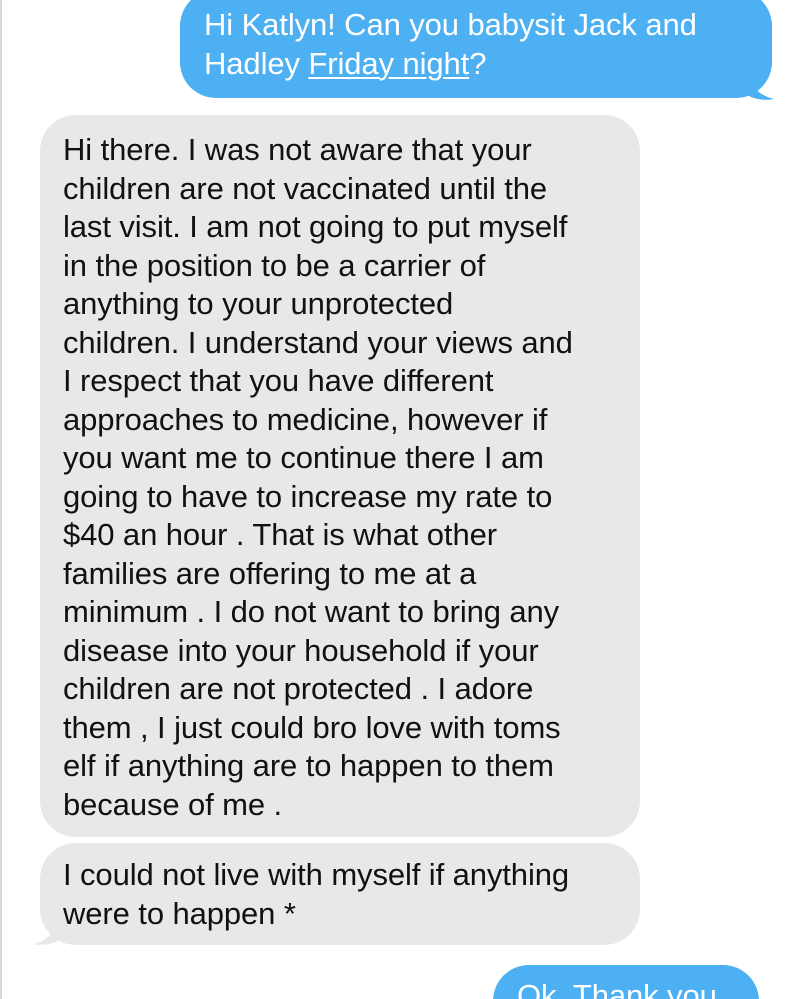 The image size is (799, 999). I want to click on message-line: were to happen *, so click(179, 913).